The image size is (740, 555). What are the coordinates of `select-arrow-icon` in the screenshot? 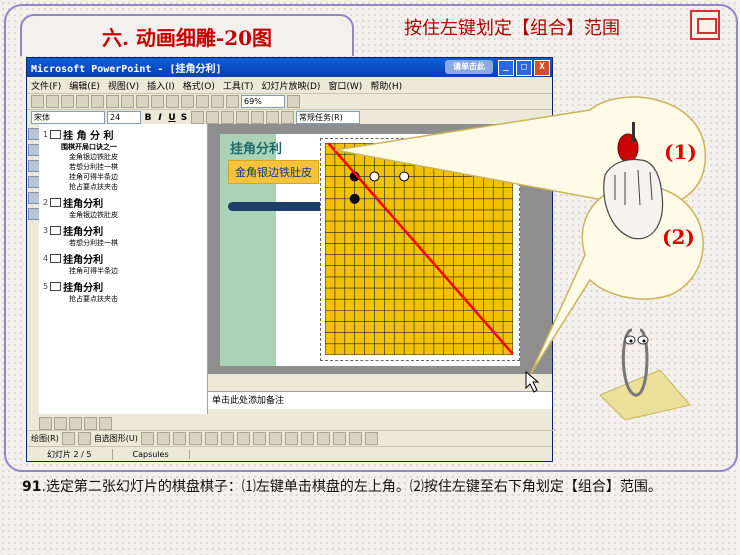 It's located at (68, 438).